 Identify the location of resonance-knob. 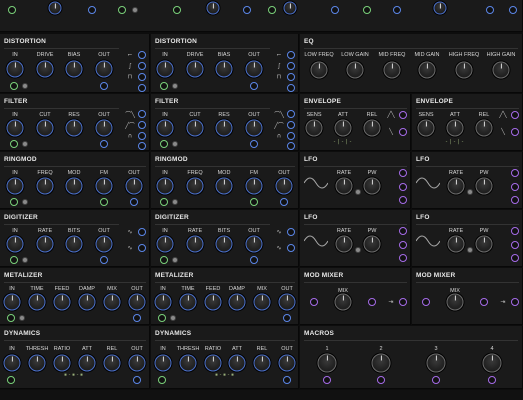
(224, 128).